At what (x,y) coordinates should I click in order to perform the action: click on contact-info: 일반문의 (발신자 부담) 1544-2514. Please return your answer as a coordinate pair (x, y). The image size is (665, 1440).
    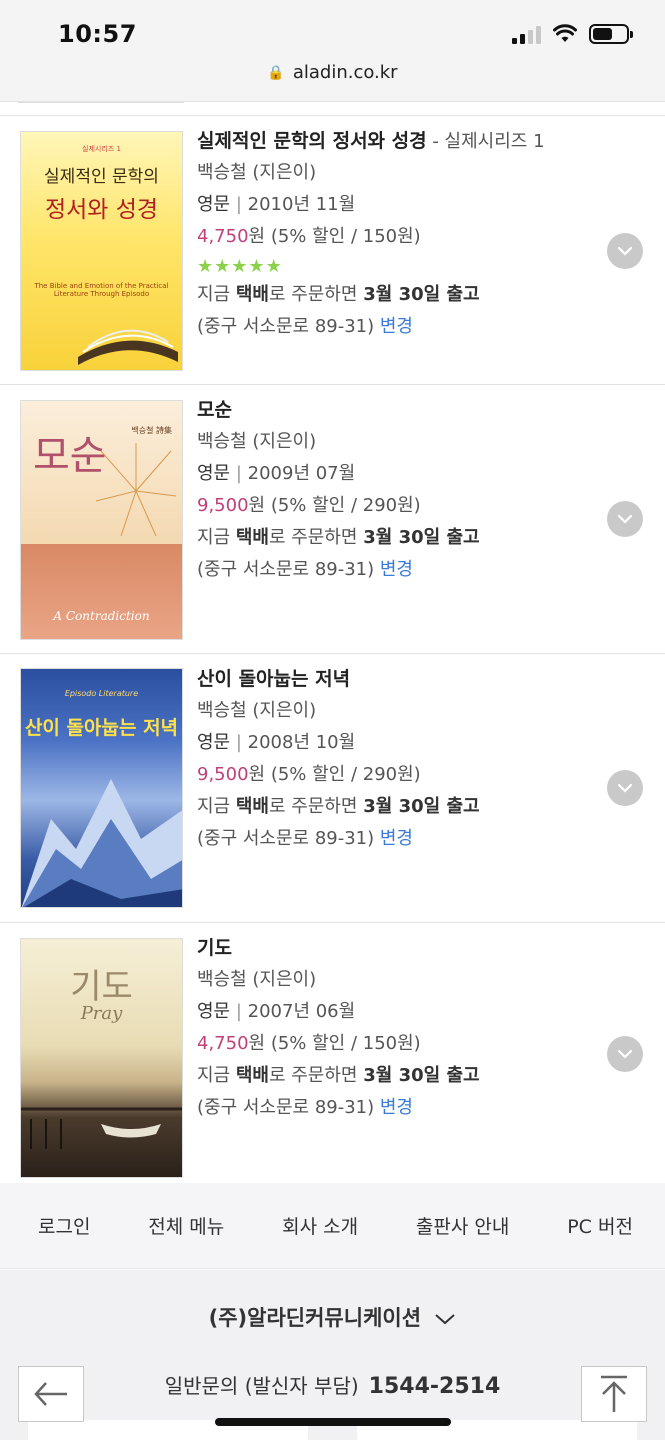
    Looking at the image, I should click on (332, 1384).